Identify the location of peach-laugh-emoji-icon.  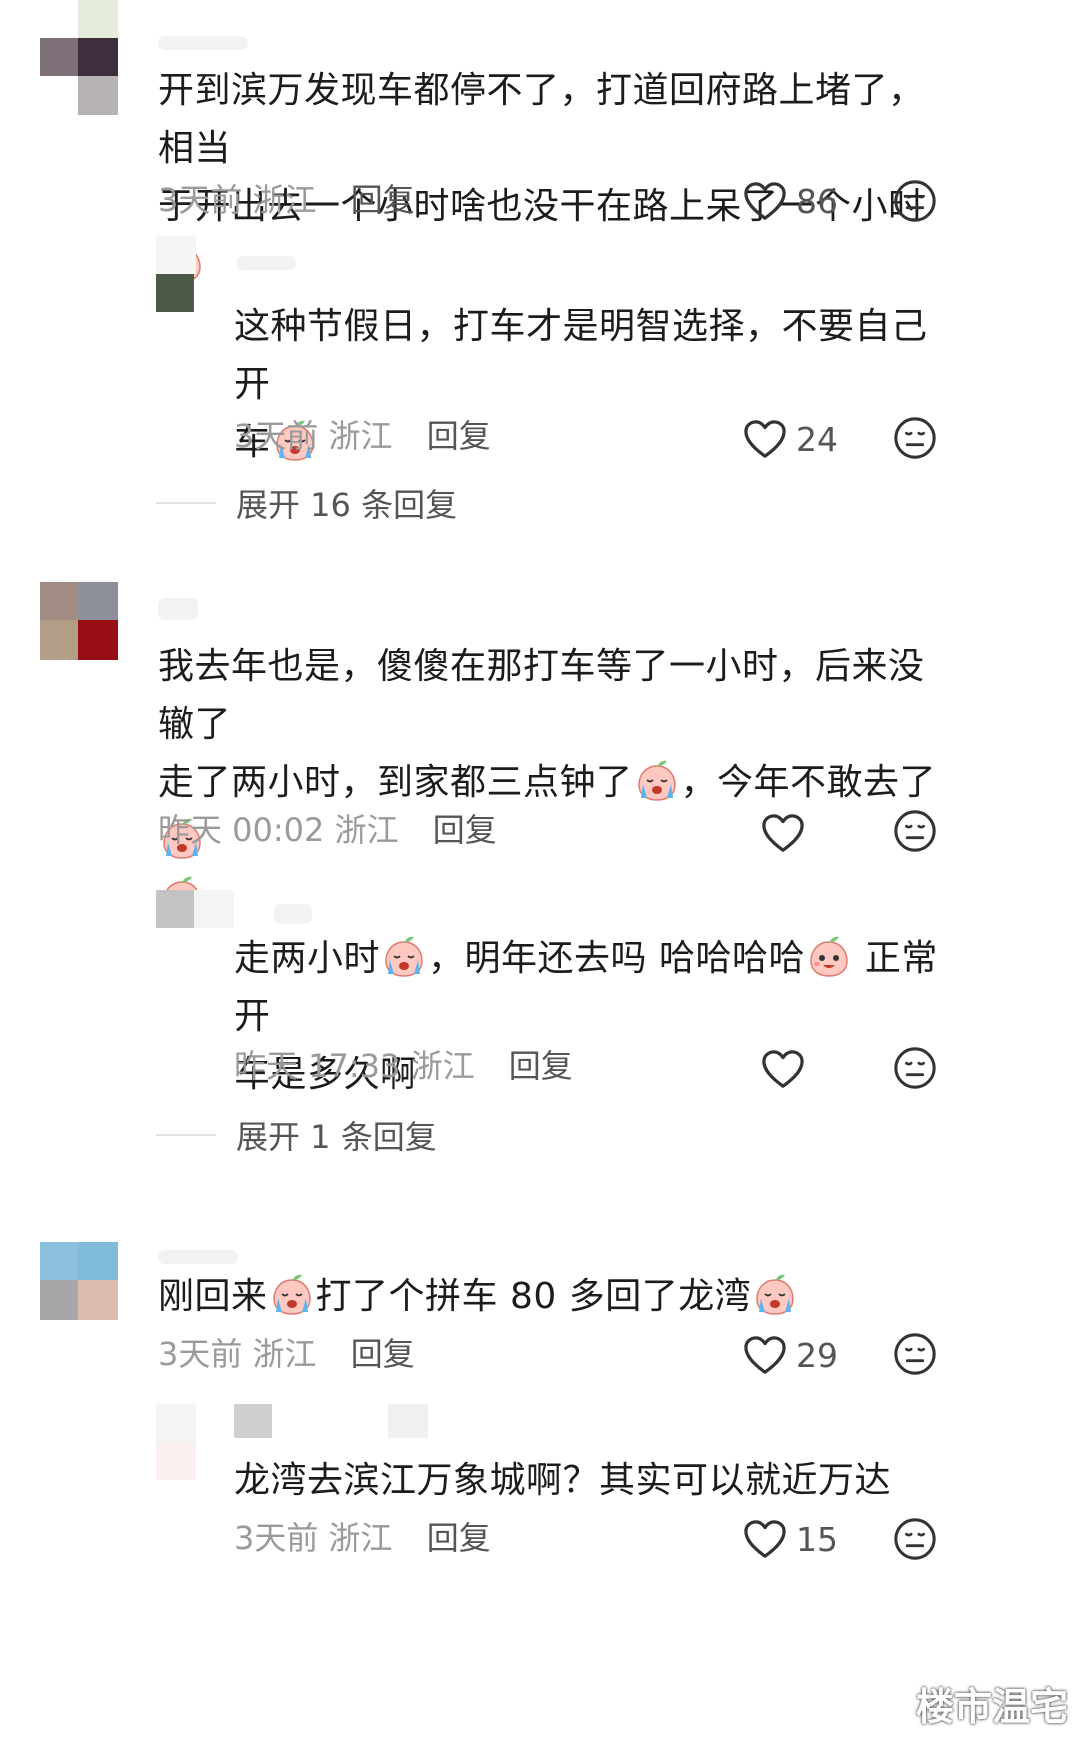
(829, 956).